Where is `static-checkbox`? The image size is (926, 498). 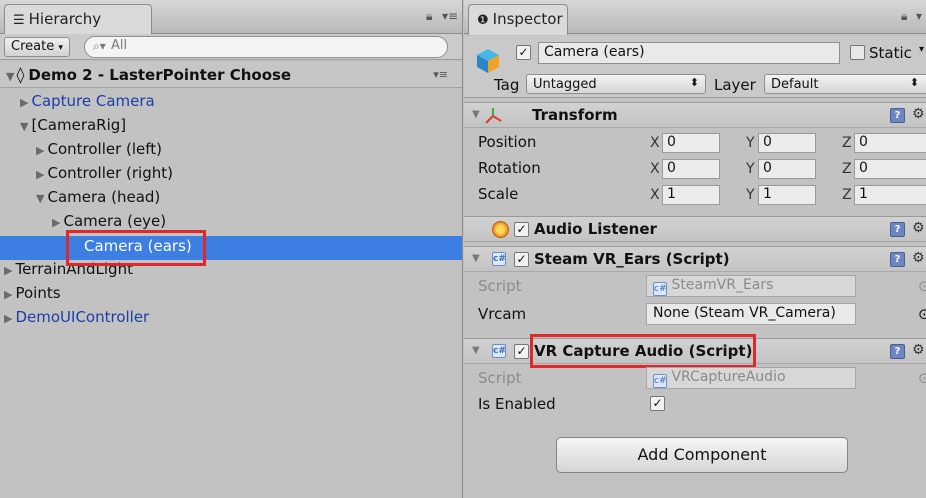
static-checkbox is located at coordinates (857, 52).